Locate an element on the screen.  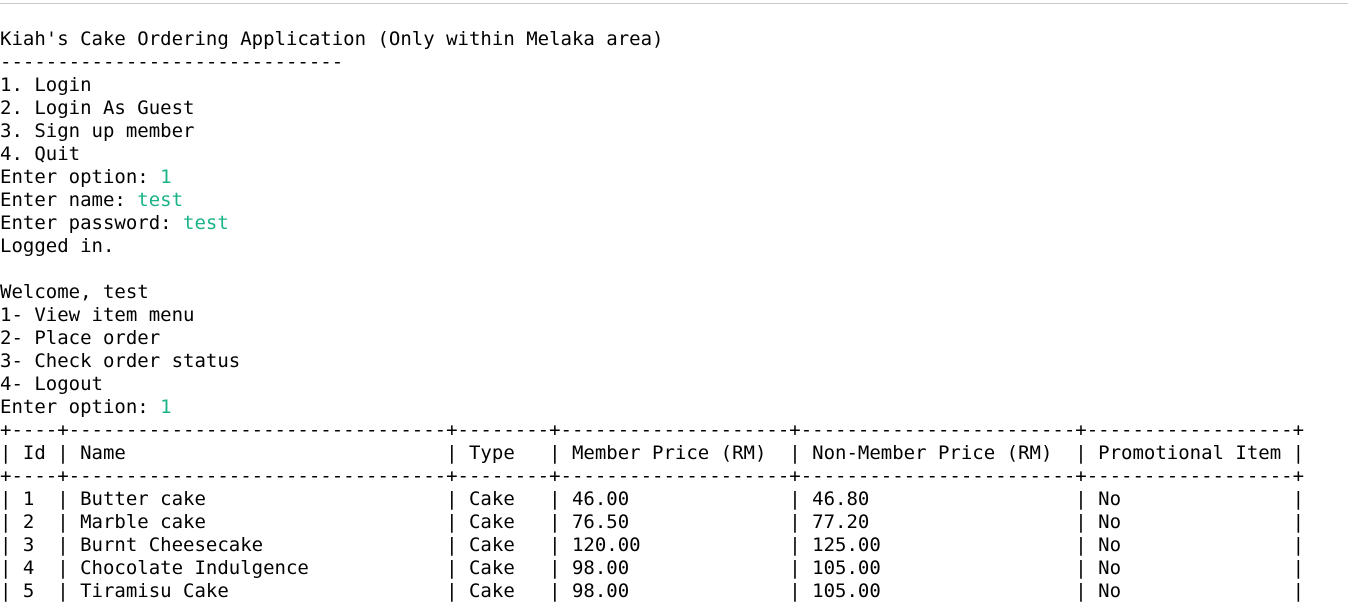
member-menu-item-logout: 4- Logout is located at coordinates (51, 384).